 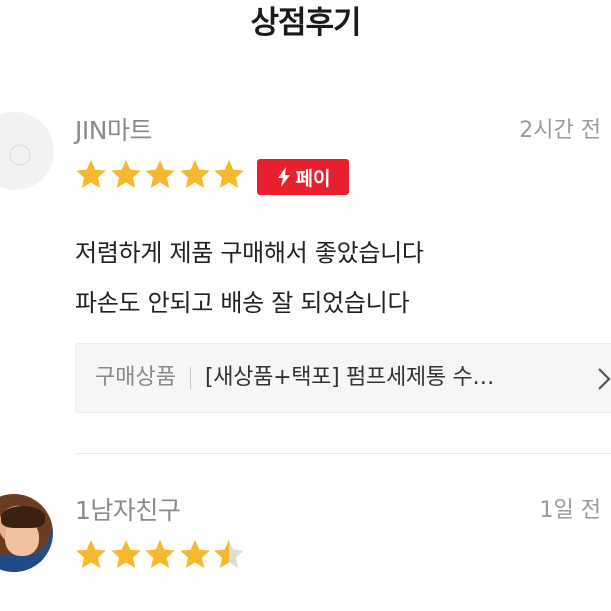 What do you see at coordinates (570, 510) in the screenshot?
I see `review-time: 1일 전` at bounding box center [570, 510].